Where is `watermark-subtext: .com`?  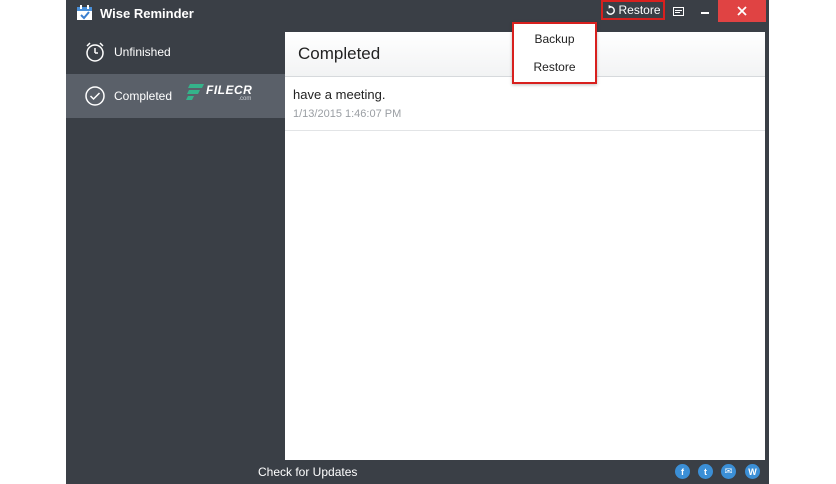
watermark-subtext: .com is located at coordinates (245, 99).